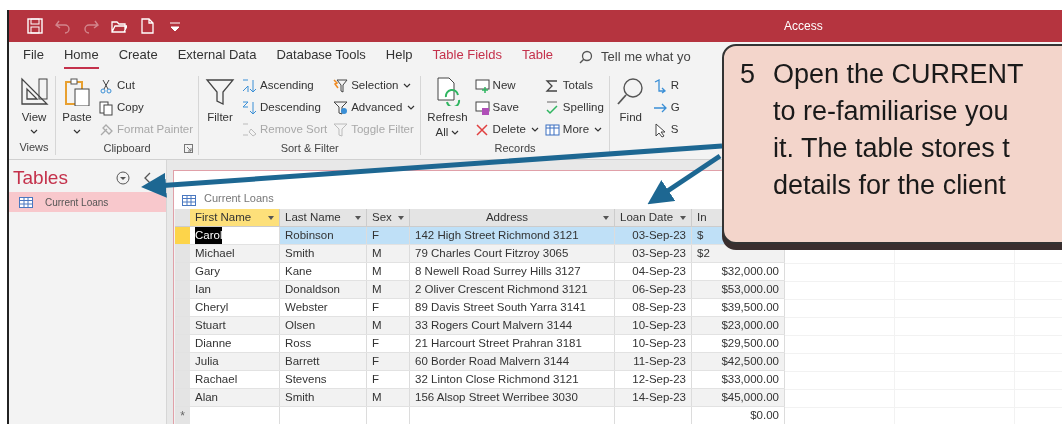 This screenshot has width=1062, height=424. Describe the element at coordinates (890, 185) in the screenshot. I see `callout-text: details for the client` at that location.